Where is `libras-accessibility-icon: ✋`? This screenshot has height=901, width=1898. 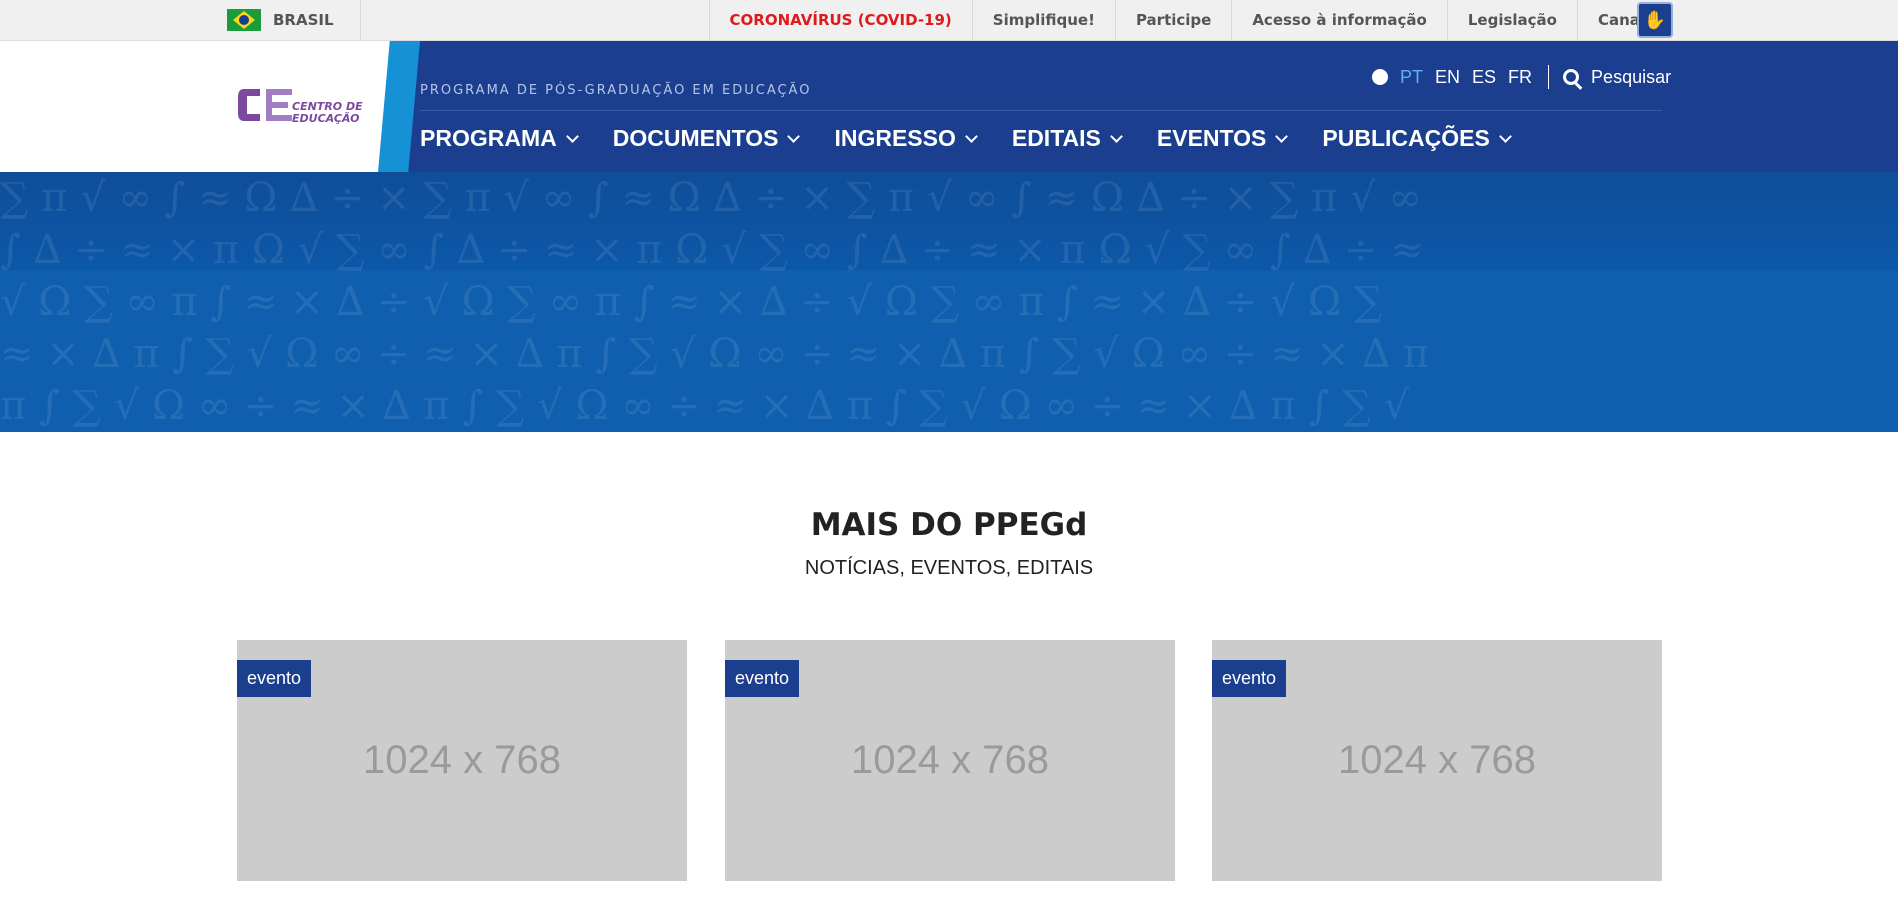
libras-accessibility-icon: ✋ is located at coordinates (1655, 20).